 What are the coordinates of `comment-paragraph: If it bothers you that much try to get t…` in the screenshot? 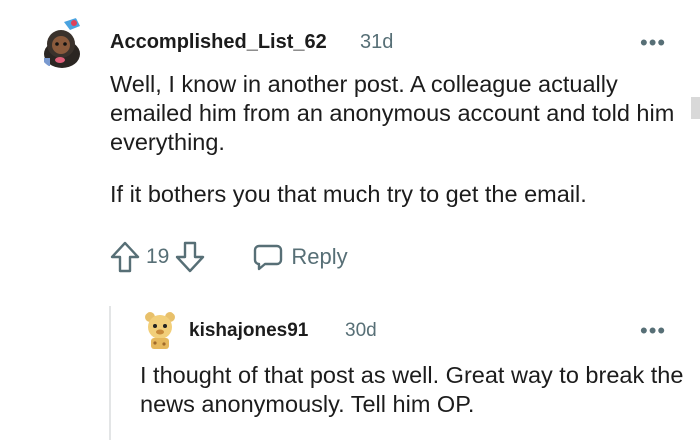 It's located at (348, 194).